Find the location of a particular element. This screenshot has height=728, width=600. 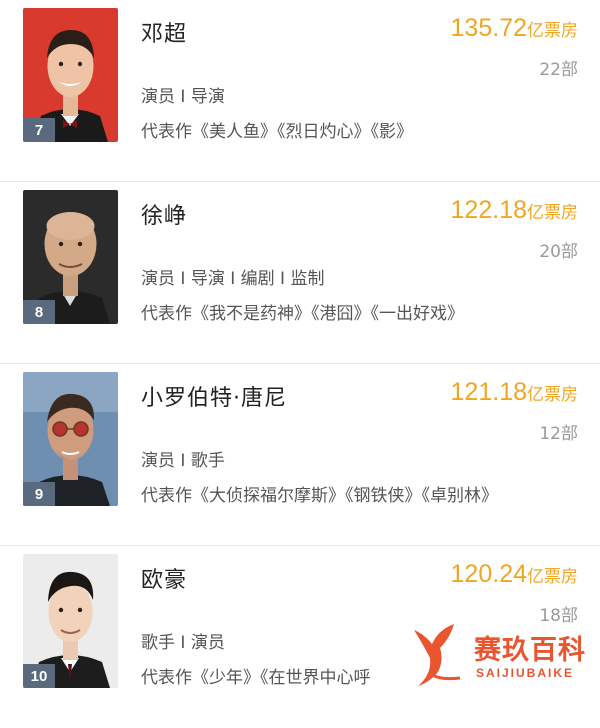

film-count: 12部 is located at coordinates (558, 434).